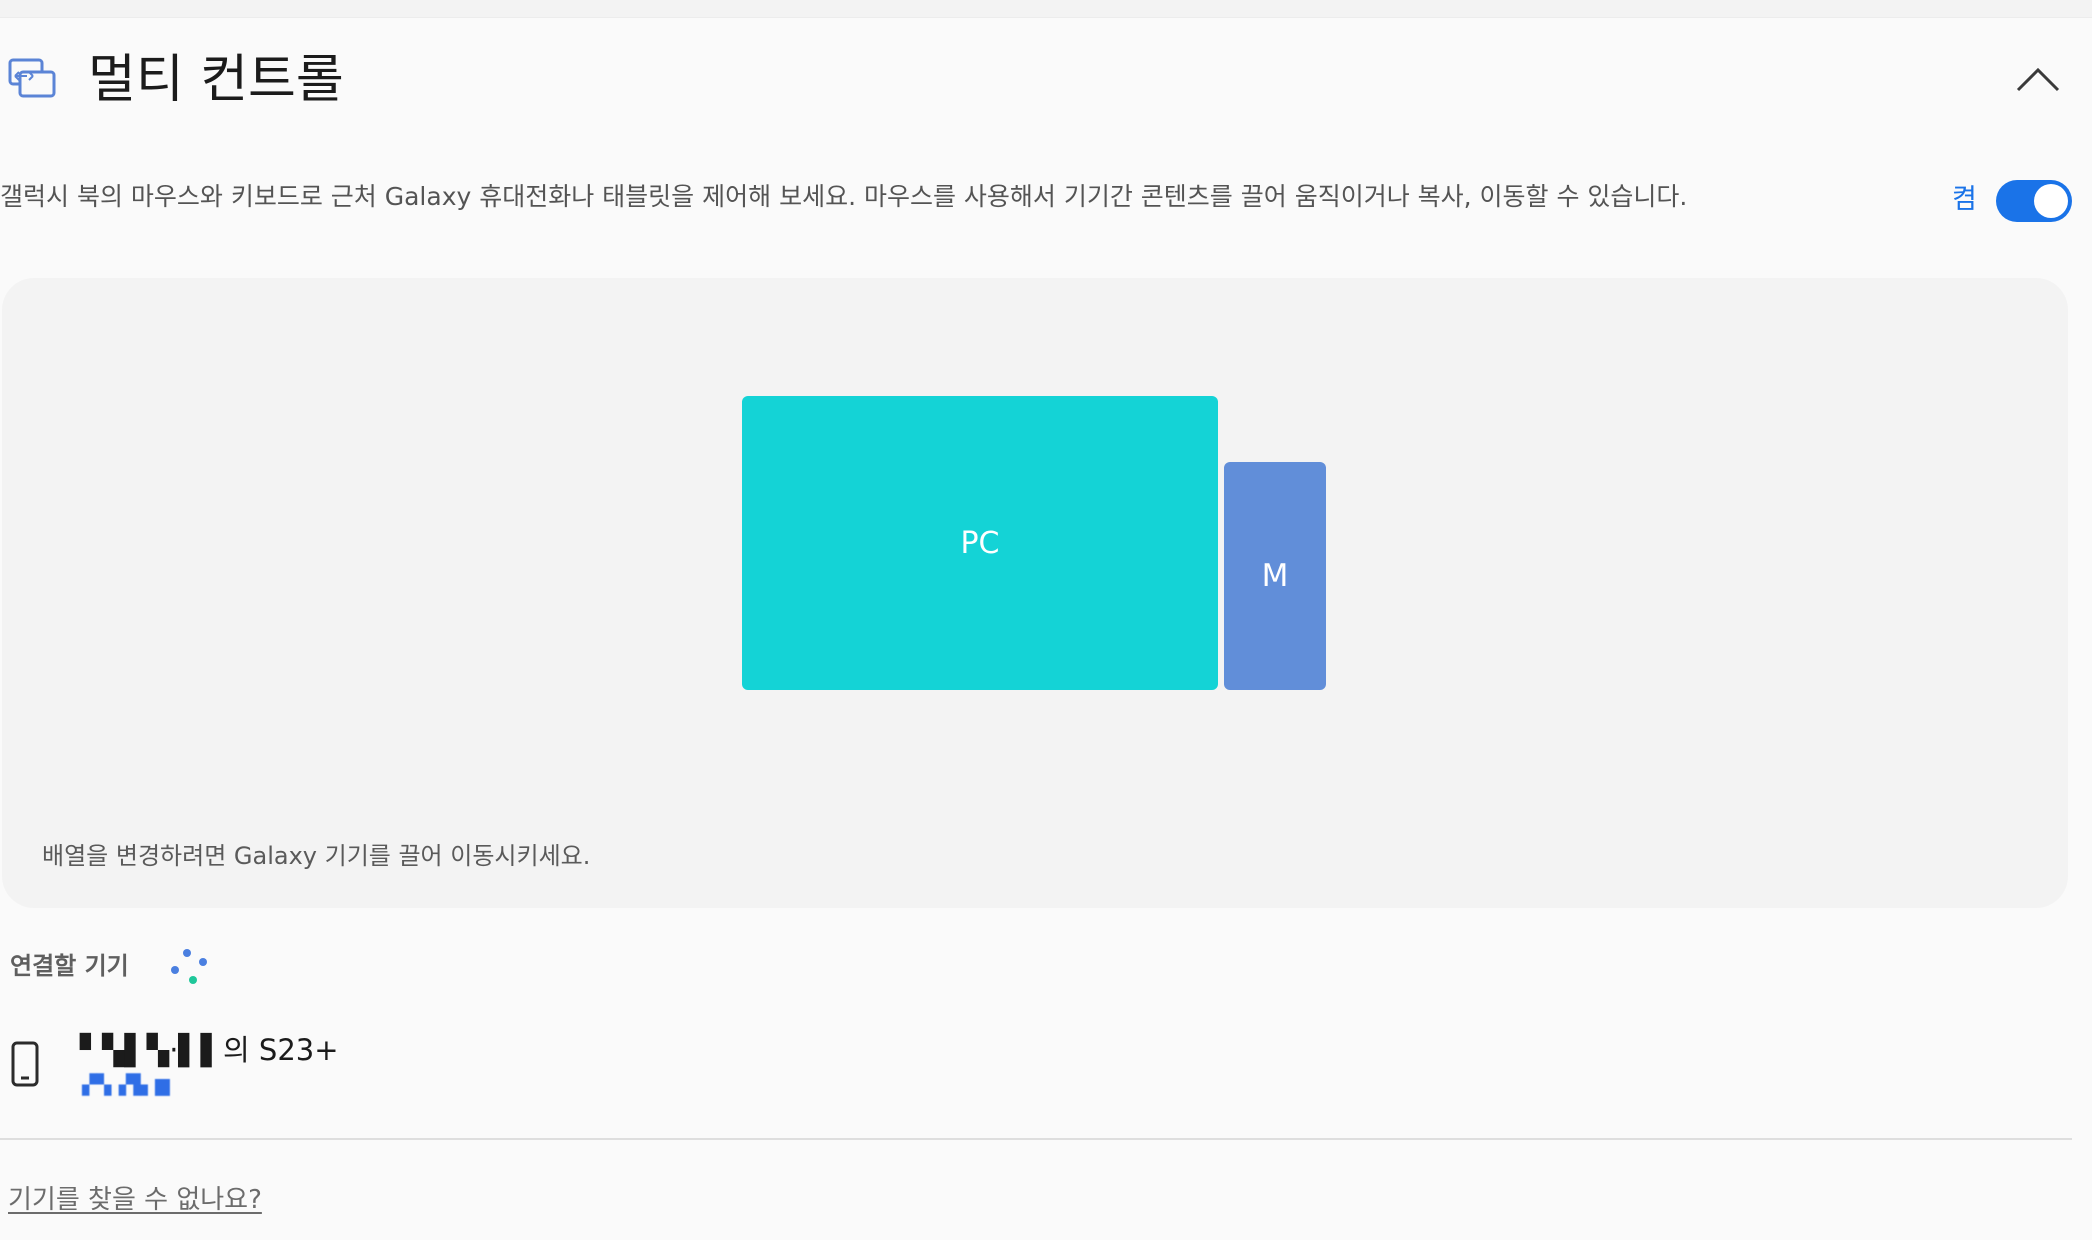 The image size is (2092, 1240). I want to click on top-strip, so click(1046, 9).